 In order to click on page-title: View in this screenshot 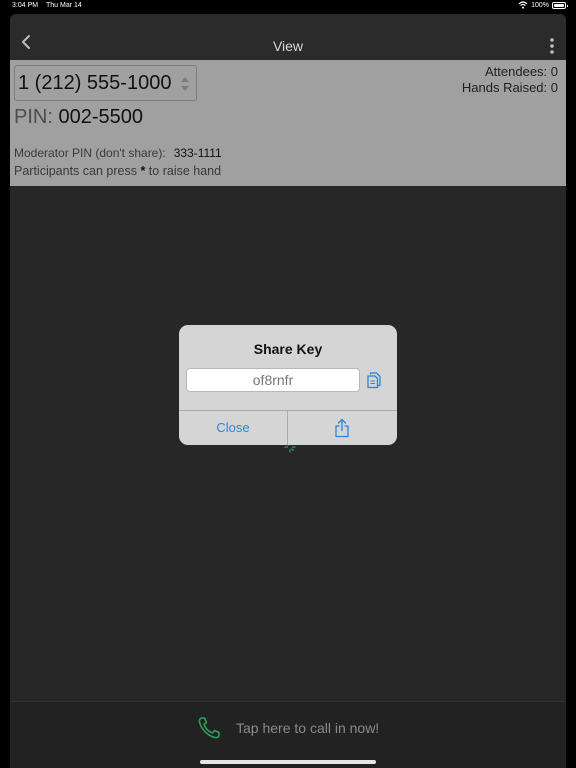, I will do `click(288, 46)`.